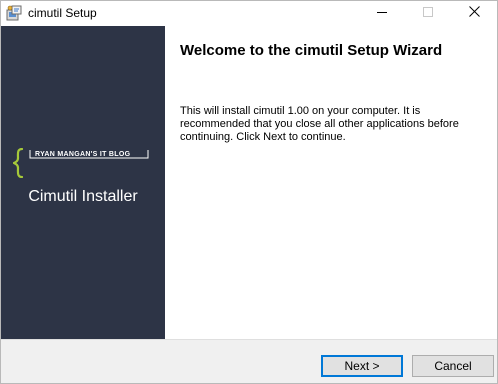 The image size is (498, 384). What do you see at coordinates (83, 163) in the screenshot?
I see `blog-logo: RYAN MANGAN'S IT BLOG` at bounding box center [83, 163].